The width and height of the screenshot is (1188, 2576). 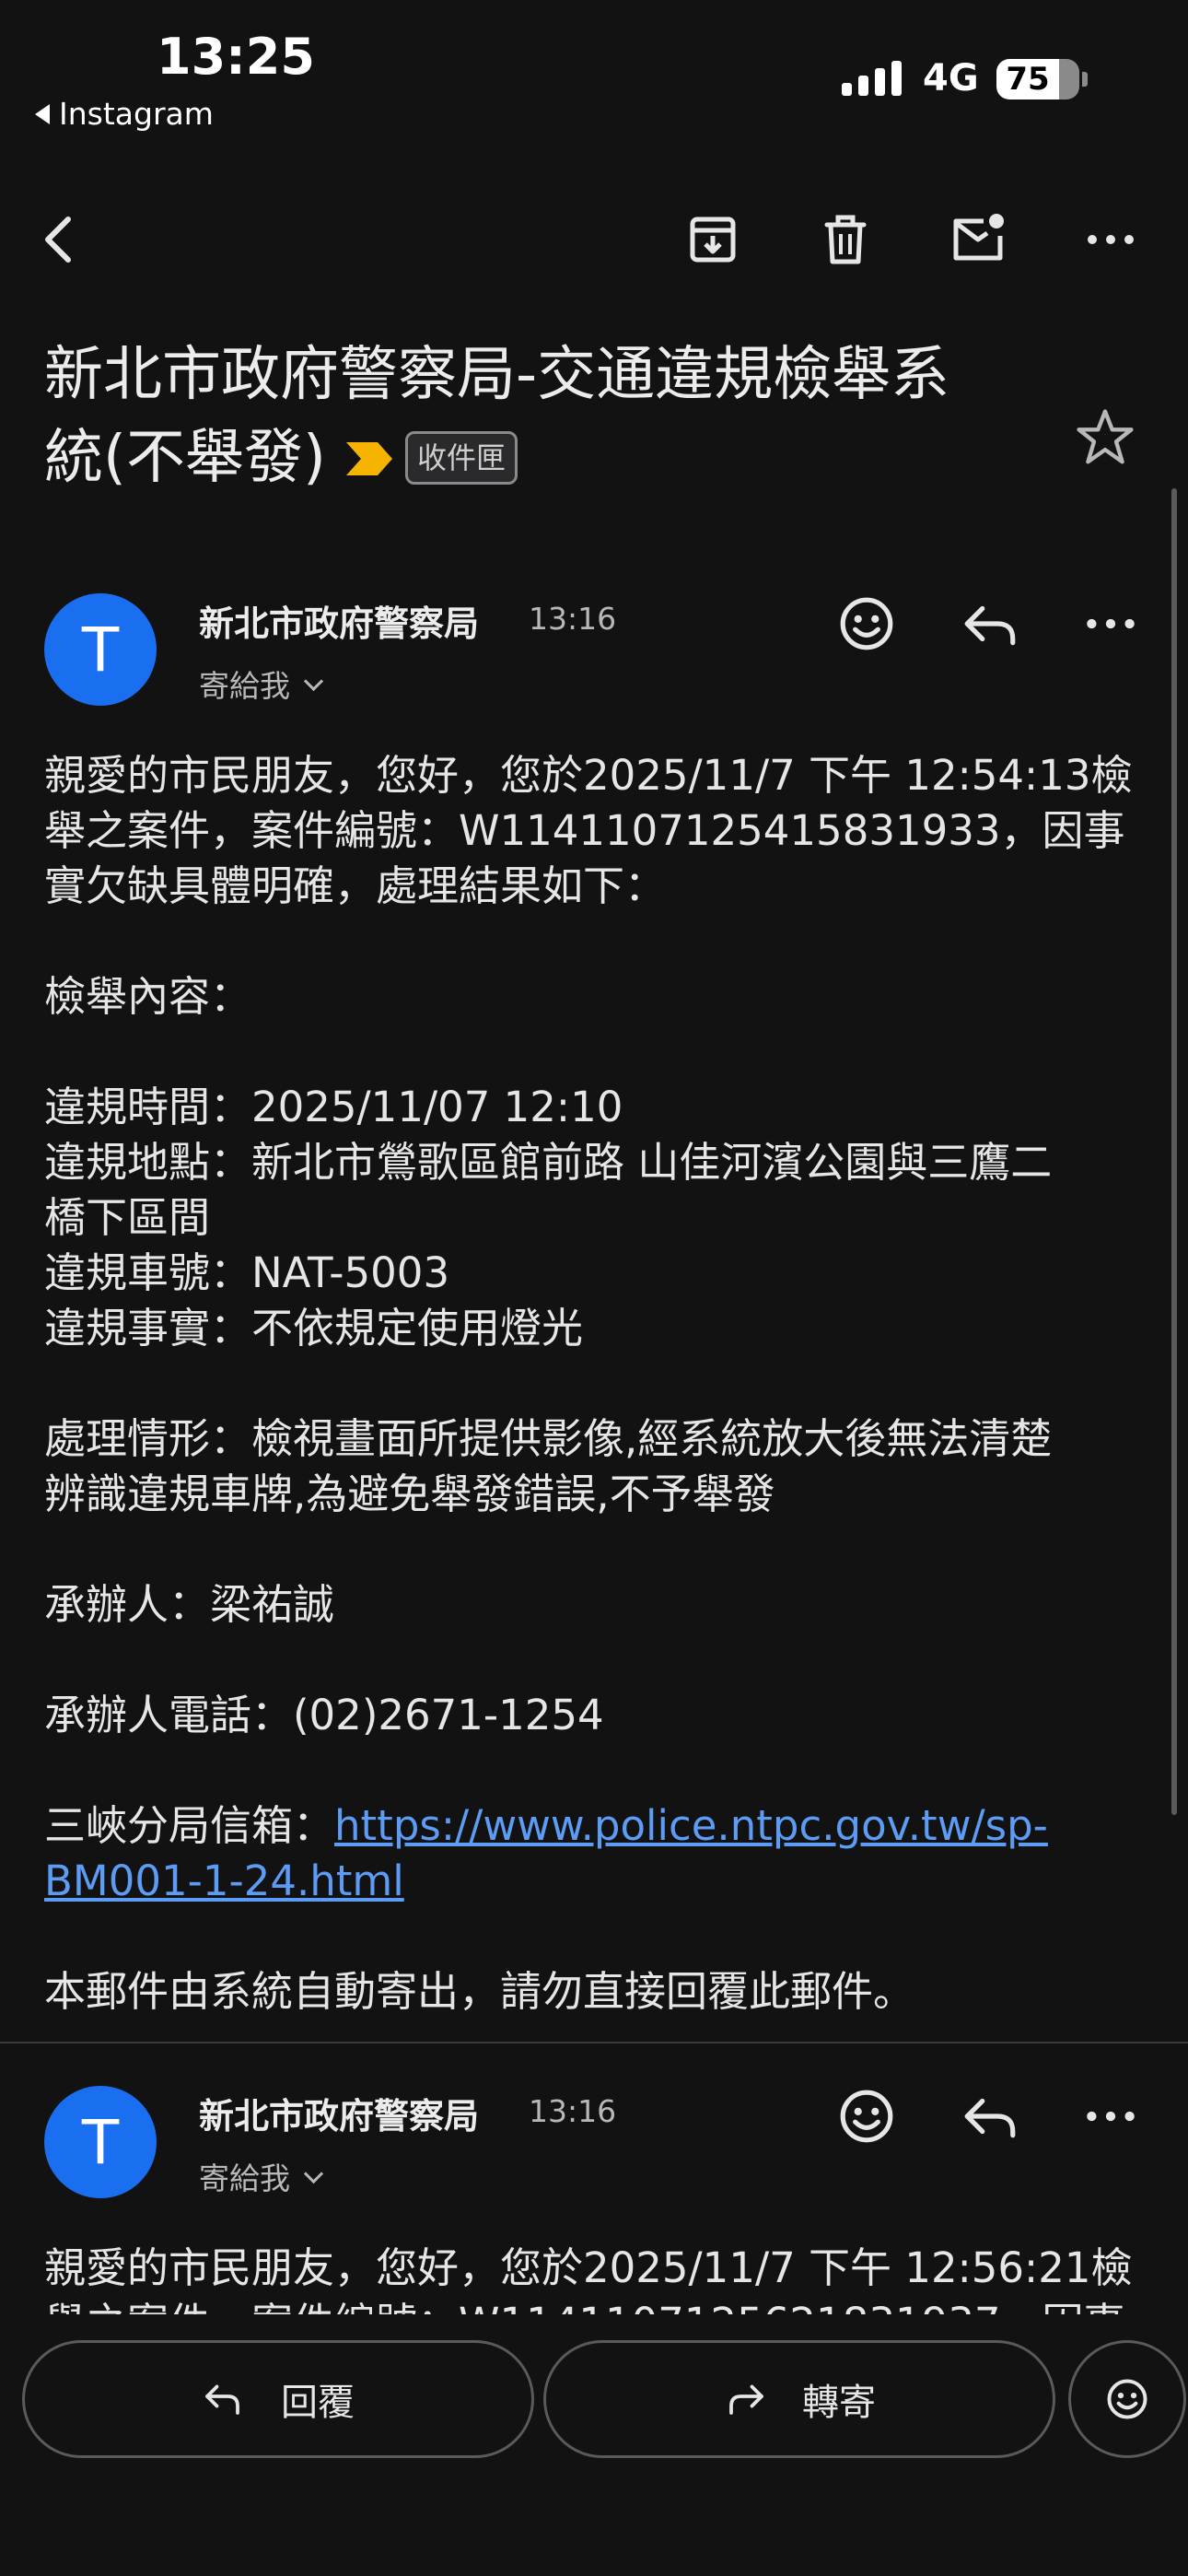 What do you see at coordinates (588, 775) in the screenshot?
I see `body-line: 親愛的市民朋友，您好，您於2025/11/7 下午 12:54:13檢` at bounding box center [588, 775].